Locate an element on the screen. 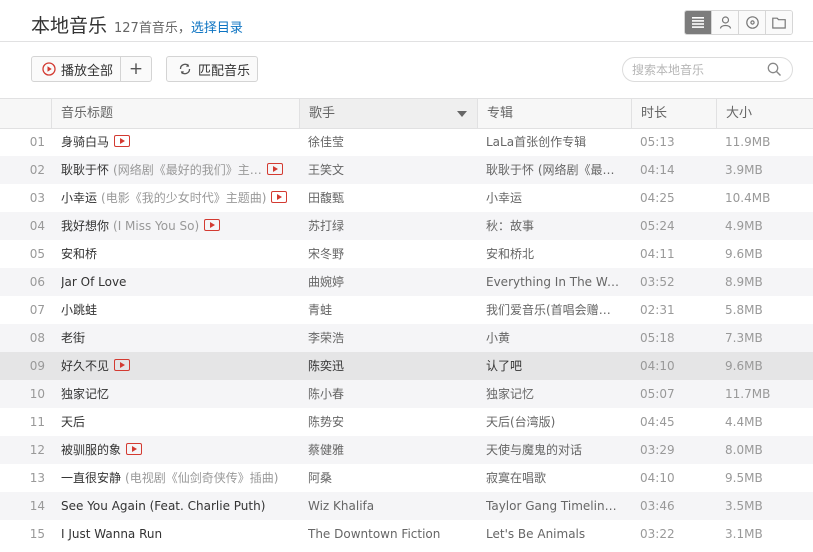  artist-view-button is located at coordinates (724, 22).